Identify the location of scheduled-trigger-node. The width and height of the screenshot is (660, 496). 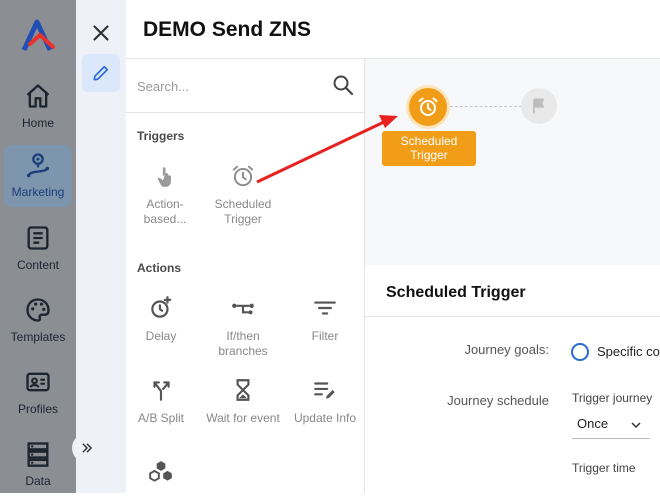
(428, 107).